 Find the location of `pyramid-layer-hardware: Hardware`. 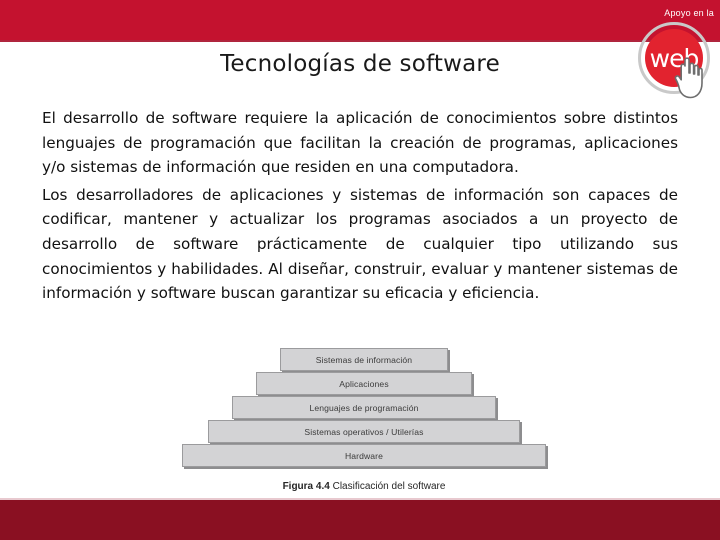

pyramid-layer-hardware: Hardware is located at coordinates (364, 455).